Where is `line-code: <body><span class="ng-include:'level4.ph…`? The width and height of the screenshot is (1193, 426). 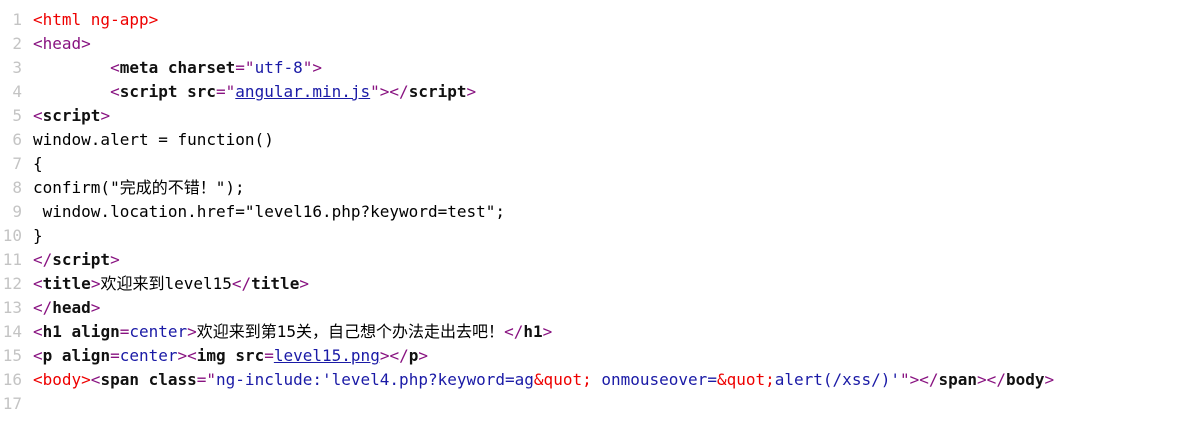
line-code: <body><span class="ng-include:'level4.ph… is located at coordinates (543, 379).